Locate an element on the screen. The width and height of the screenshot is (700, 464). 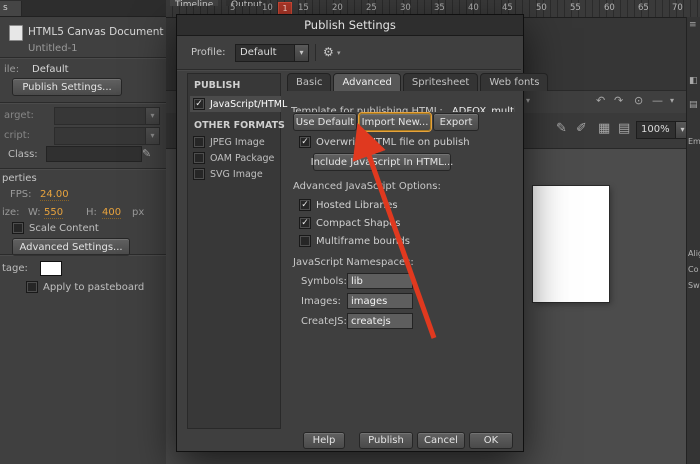
template-label: Template for publishing HTML: is located at coordinates (367, 109).